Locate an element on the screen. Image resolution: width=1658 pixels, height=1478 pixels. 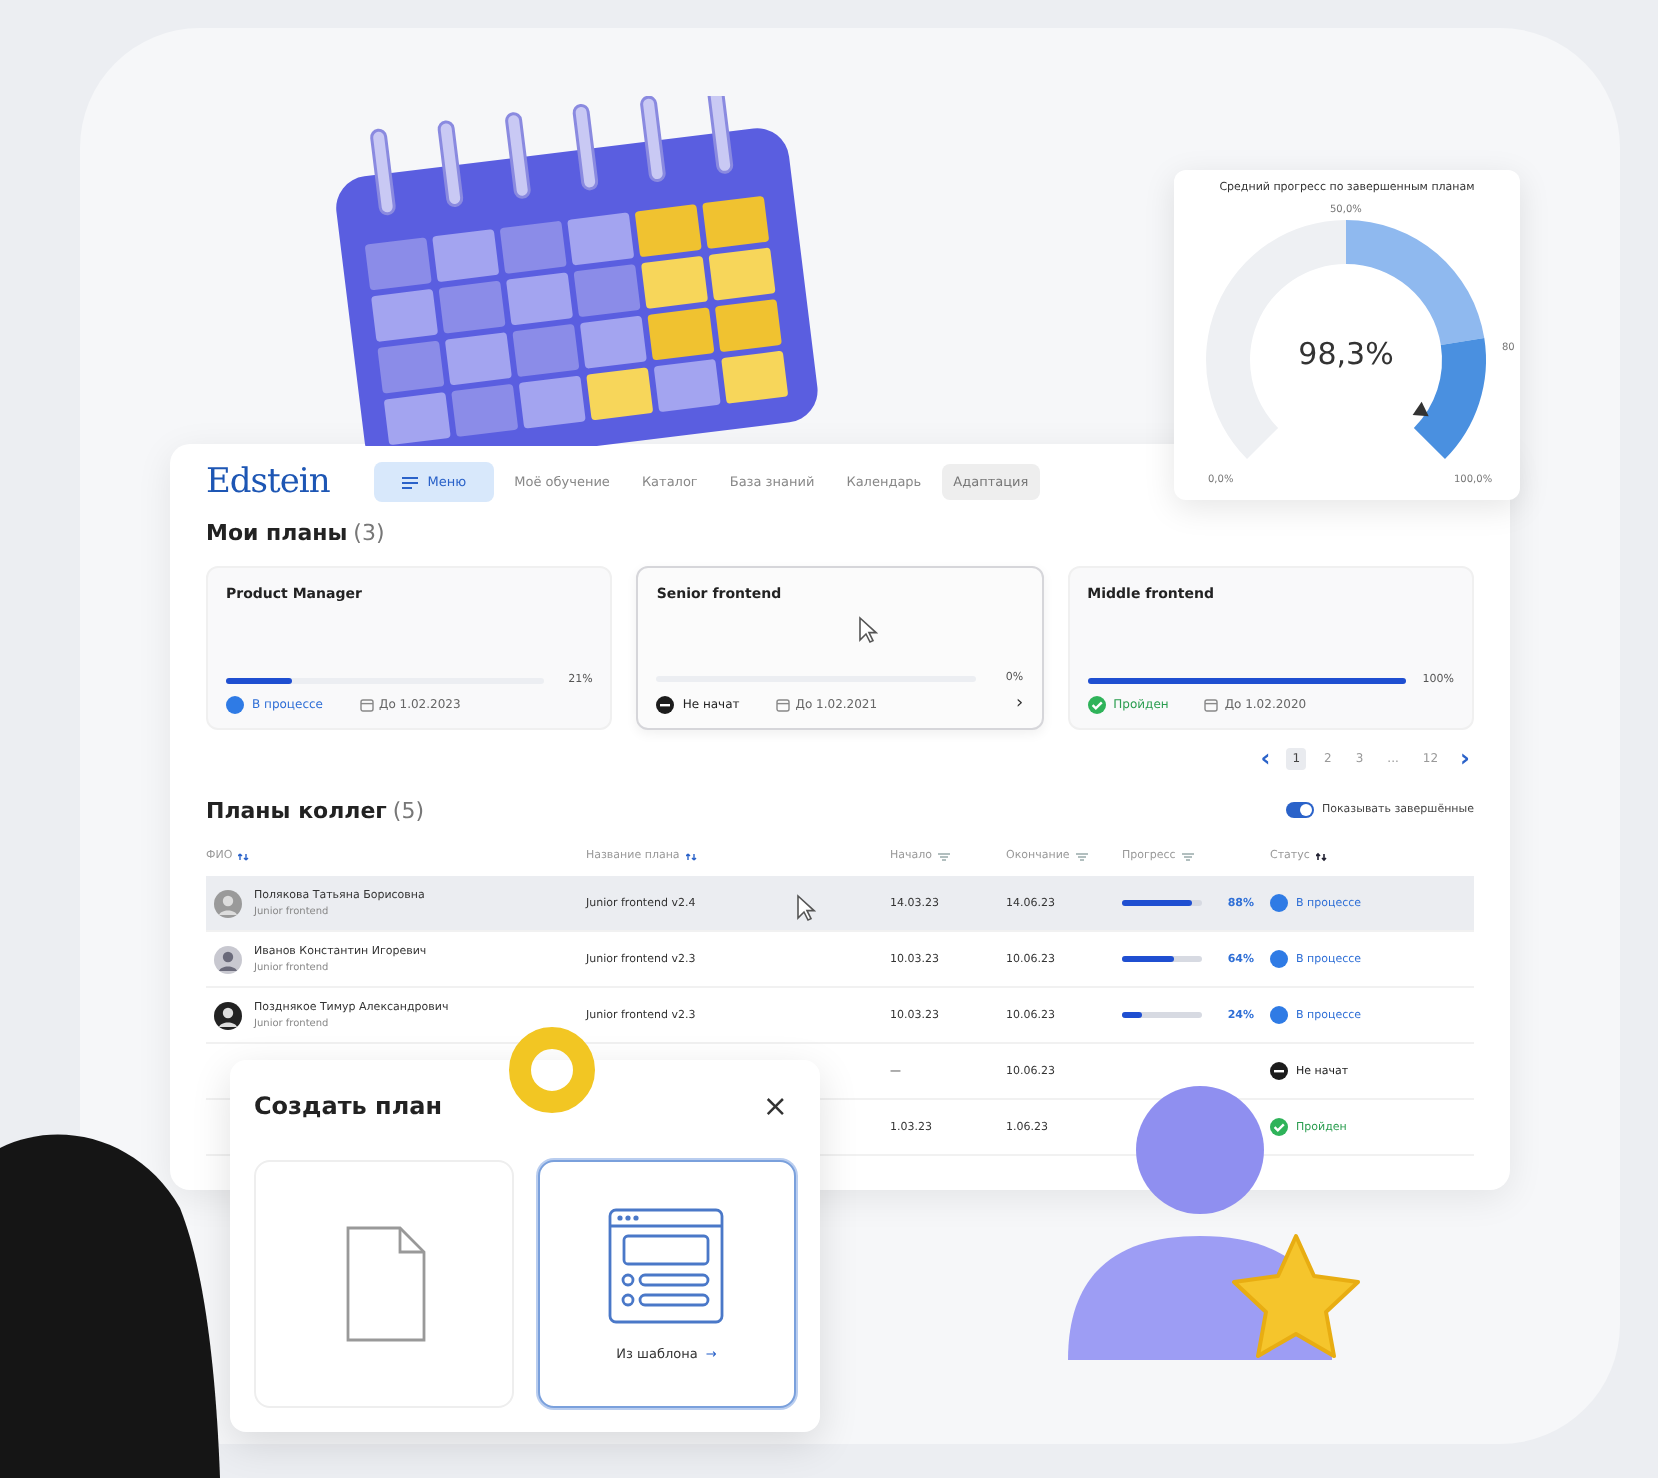
toggle-switch is located at coordinates (1299, 810).